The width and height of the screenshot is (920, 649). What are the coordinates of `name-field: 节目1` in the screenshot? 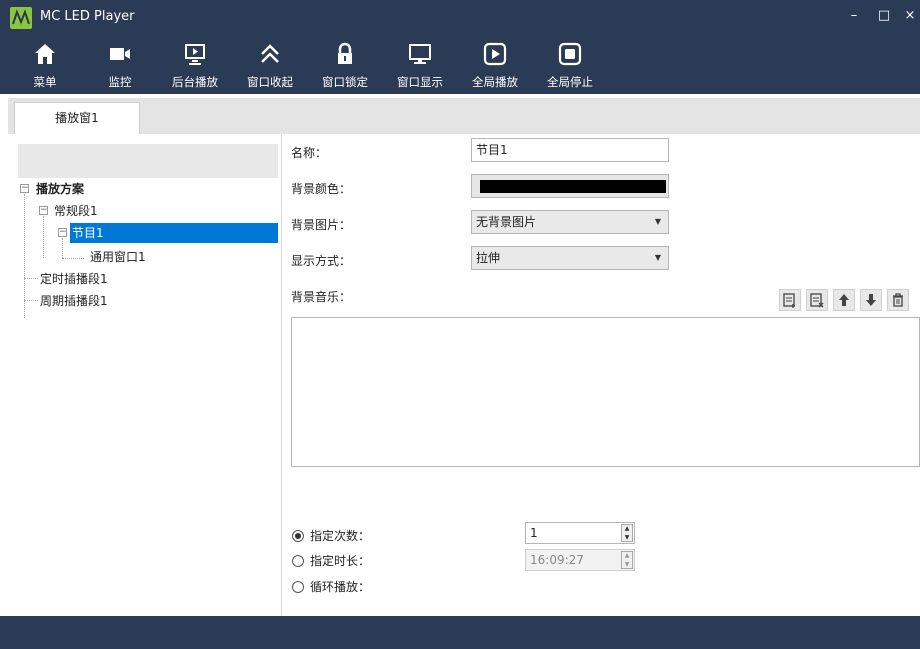 It's located at (570, 150).